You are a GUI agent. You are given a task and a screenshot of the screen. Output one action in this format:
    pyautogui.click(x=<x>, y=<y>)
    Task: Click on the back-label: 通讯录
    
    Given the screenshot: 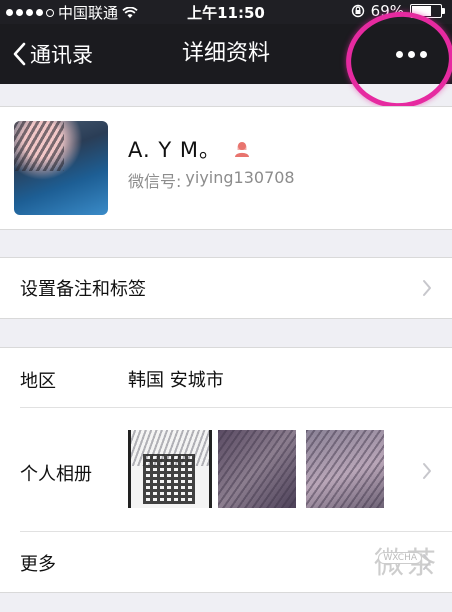 What is the action you would take?
    pyautogui.click(x=61, y=55)
    